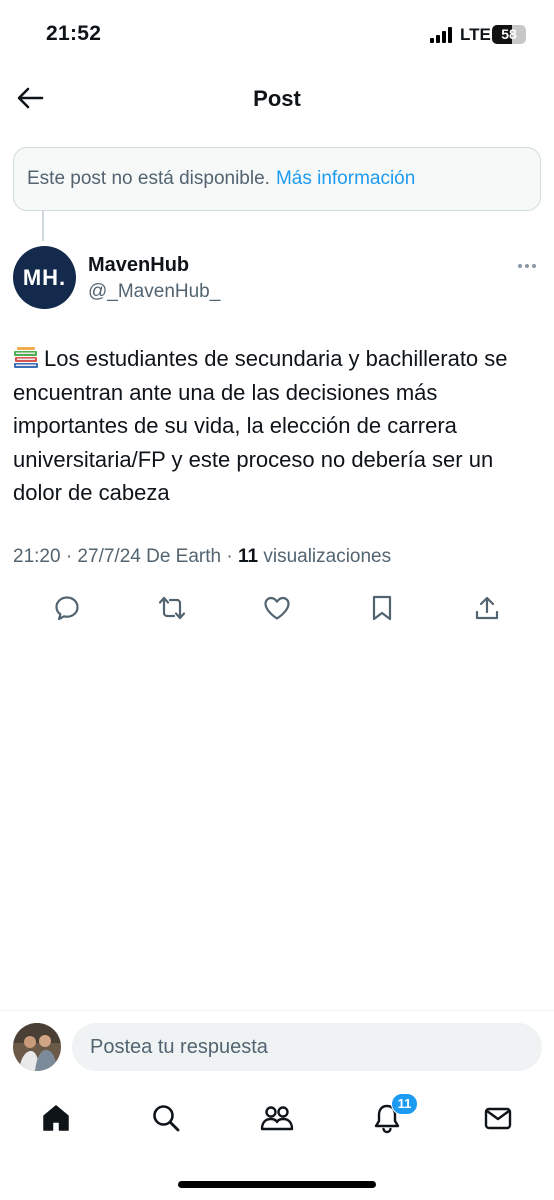 Image resolution: width=554 pixels, height=1200 pixels. What do you see at coordinates (125, 556) in the screenshot?
I see `post-timestamp: 21:20 · 27/7/24 De Earth ·` at bounding box center [125, 556].